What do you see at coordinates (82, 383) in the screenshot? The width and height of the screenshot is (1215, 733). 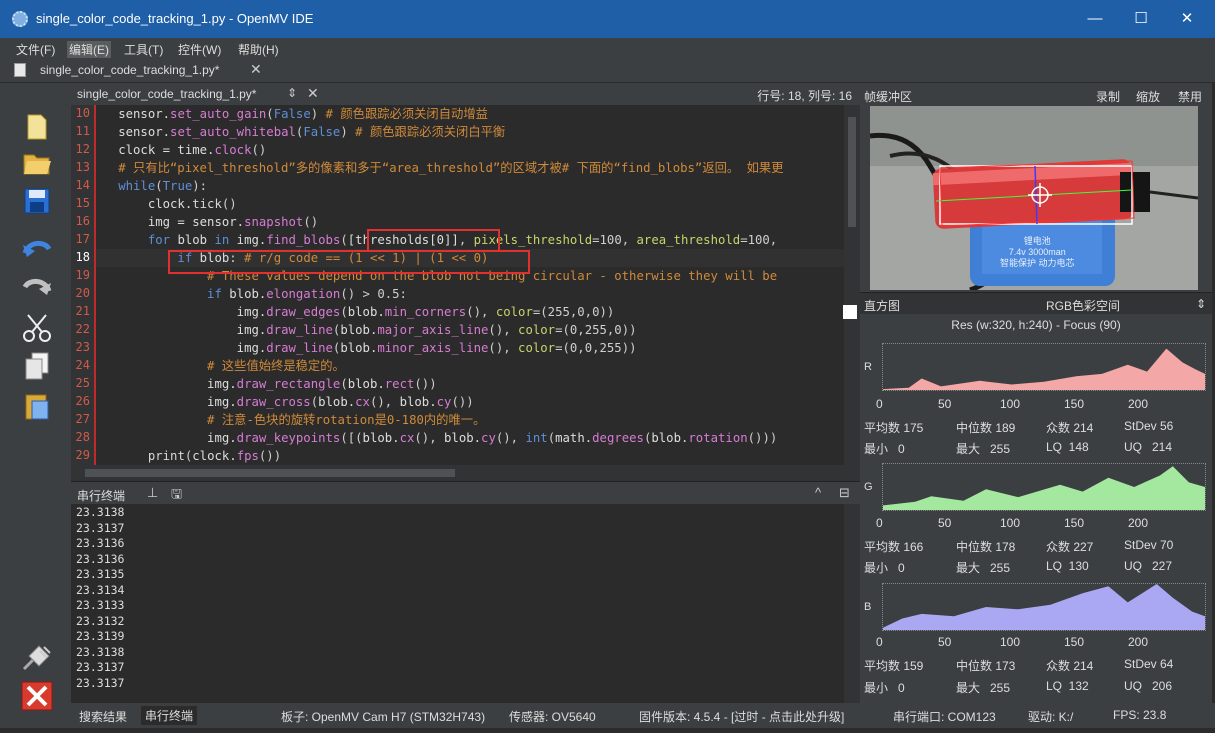 I see `line-number: 25` at bounding box center [82, 383].